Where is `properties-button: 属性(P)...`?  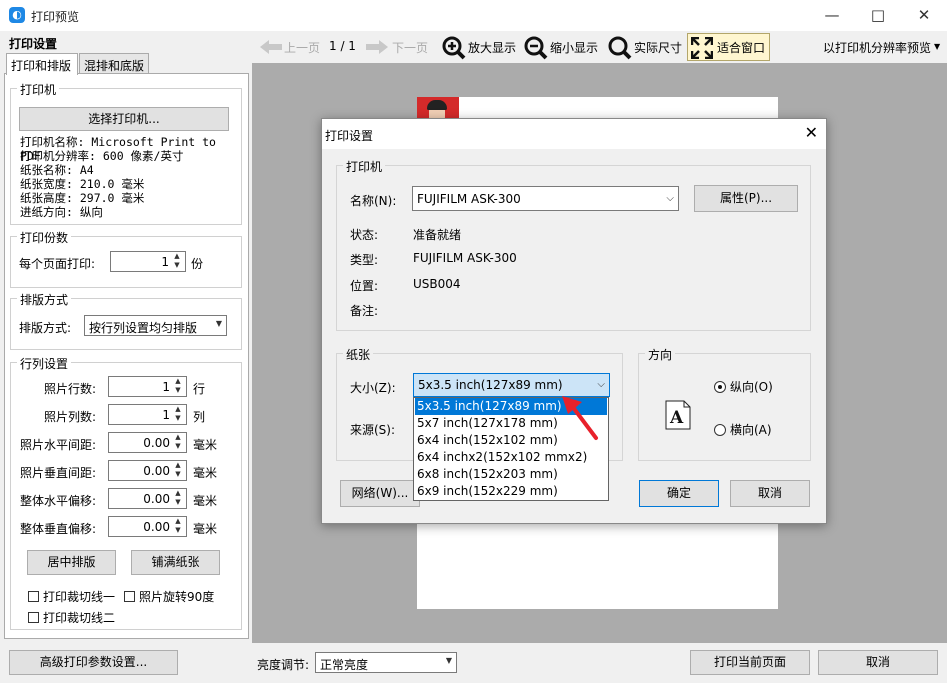
properties-button: 属性(P)... is located at coordinates (746, 198).